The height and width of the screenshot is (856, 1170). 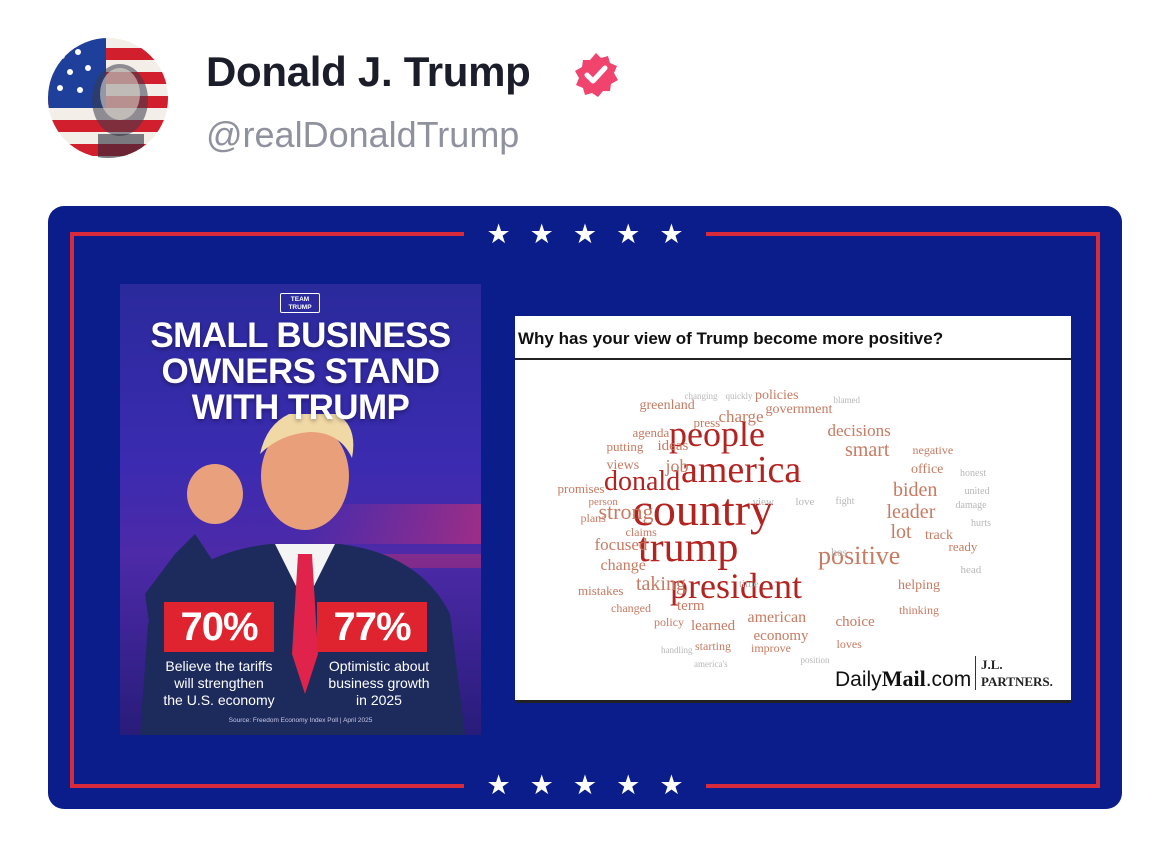 What do you see at coordinates (677, 466) in the screenshot?
I see `cloud-word: job` at bounding box center [677, 466].